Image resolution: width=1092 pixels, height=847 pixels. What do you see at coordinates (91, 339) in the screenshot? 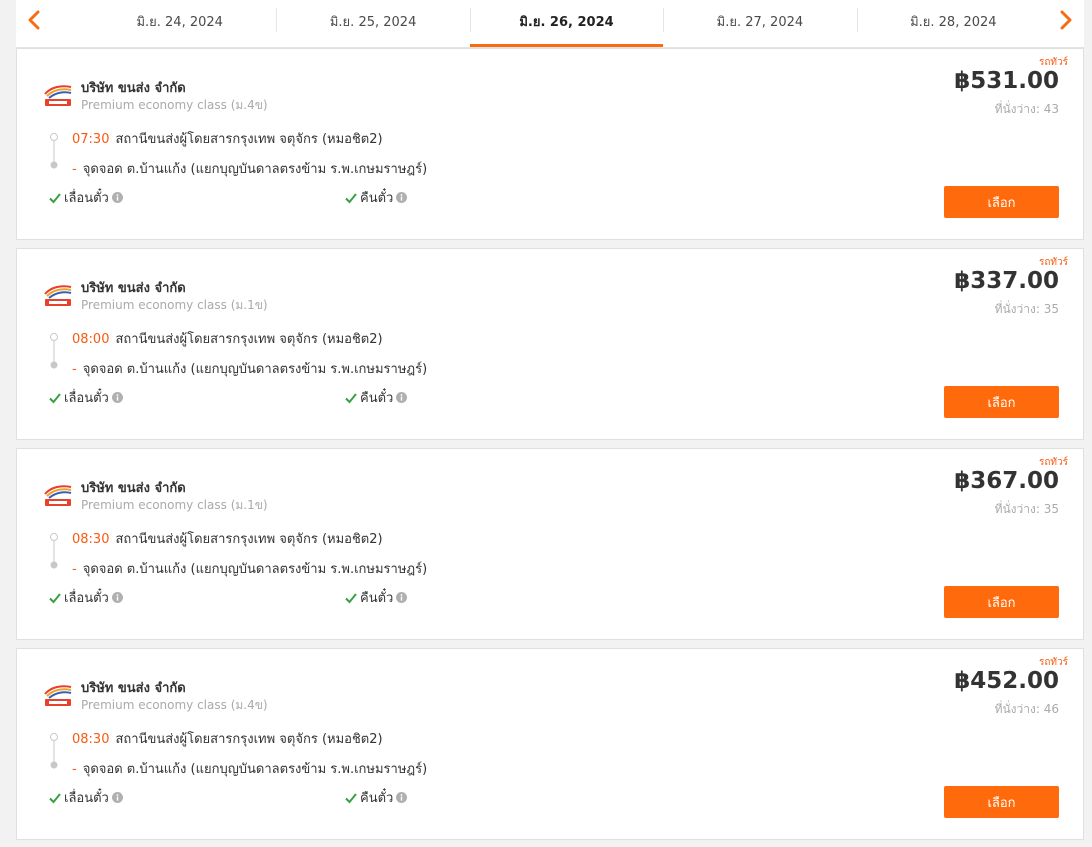
I see `departure-time: 08:00` at bounding box center [91, 339].